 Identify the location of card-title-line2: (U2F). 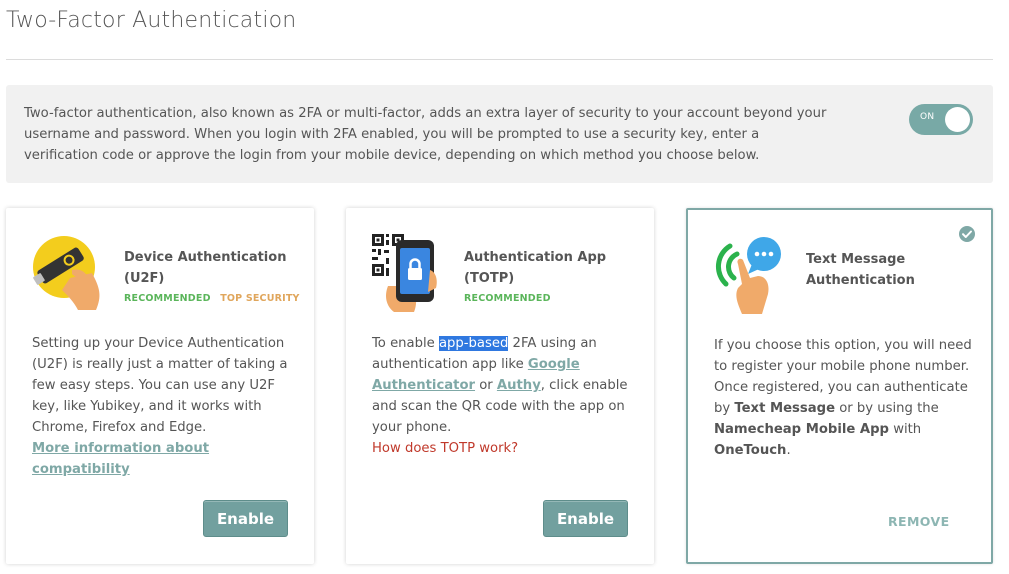
(144, 278).